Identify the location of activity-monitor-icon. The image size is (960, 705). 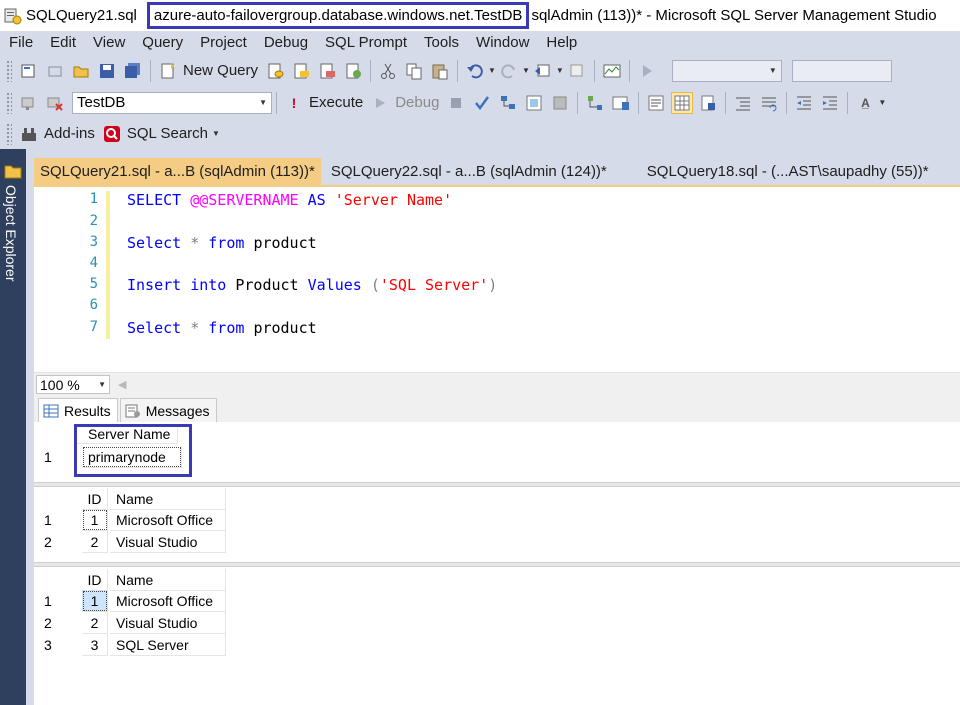
(612, 71).